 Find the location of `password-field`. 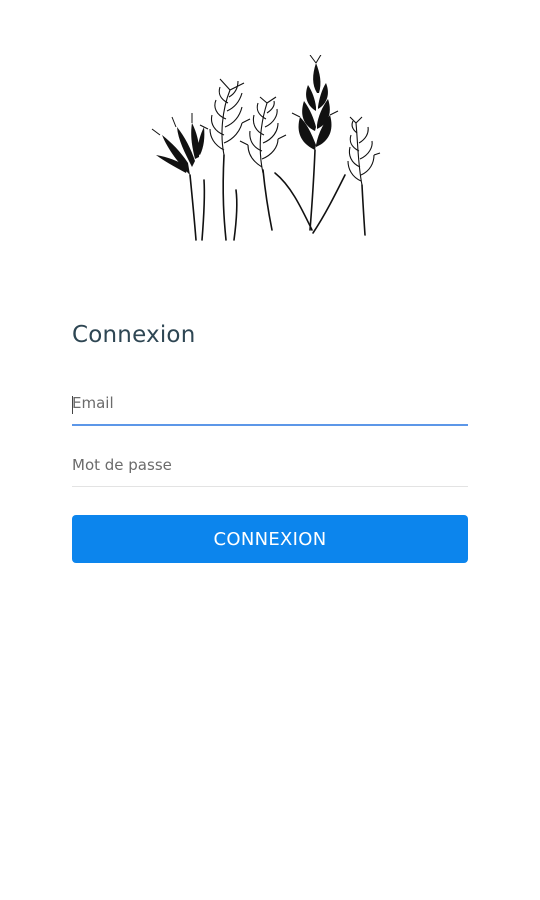

password-field is located at coordinates (270, 469).